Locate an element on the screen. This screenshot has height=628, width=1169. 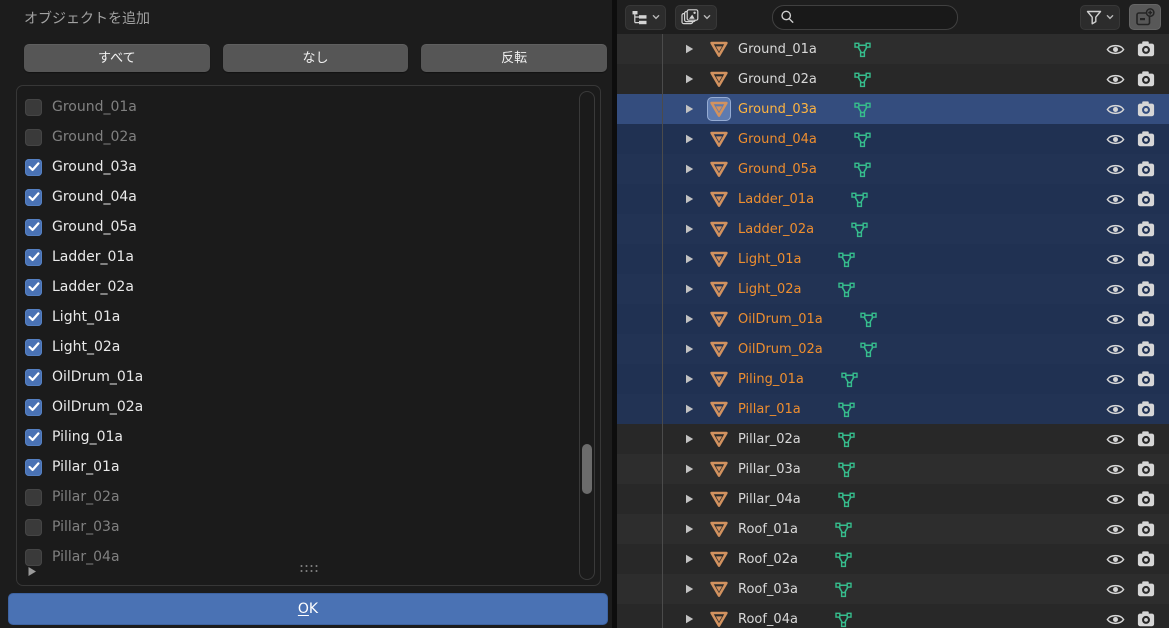
outliner-row: Roof_02a is located at coordinates (893, 559).